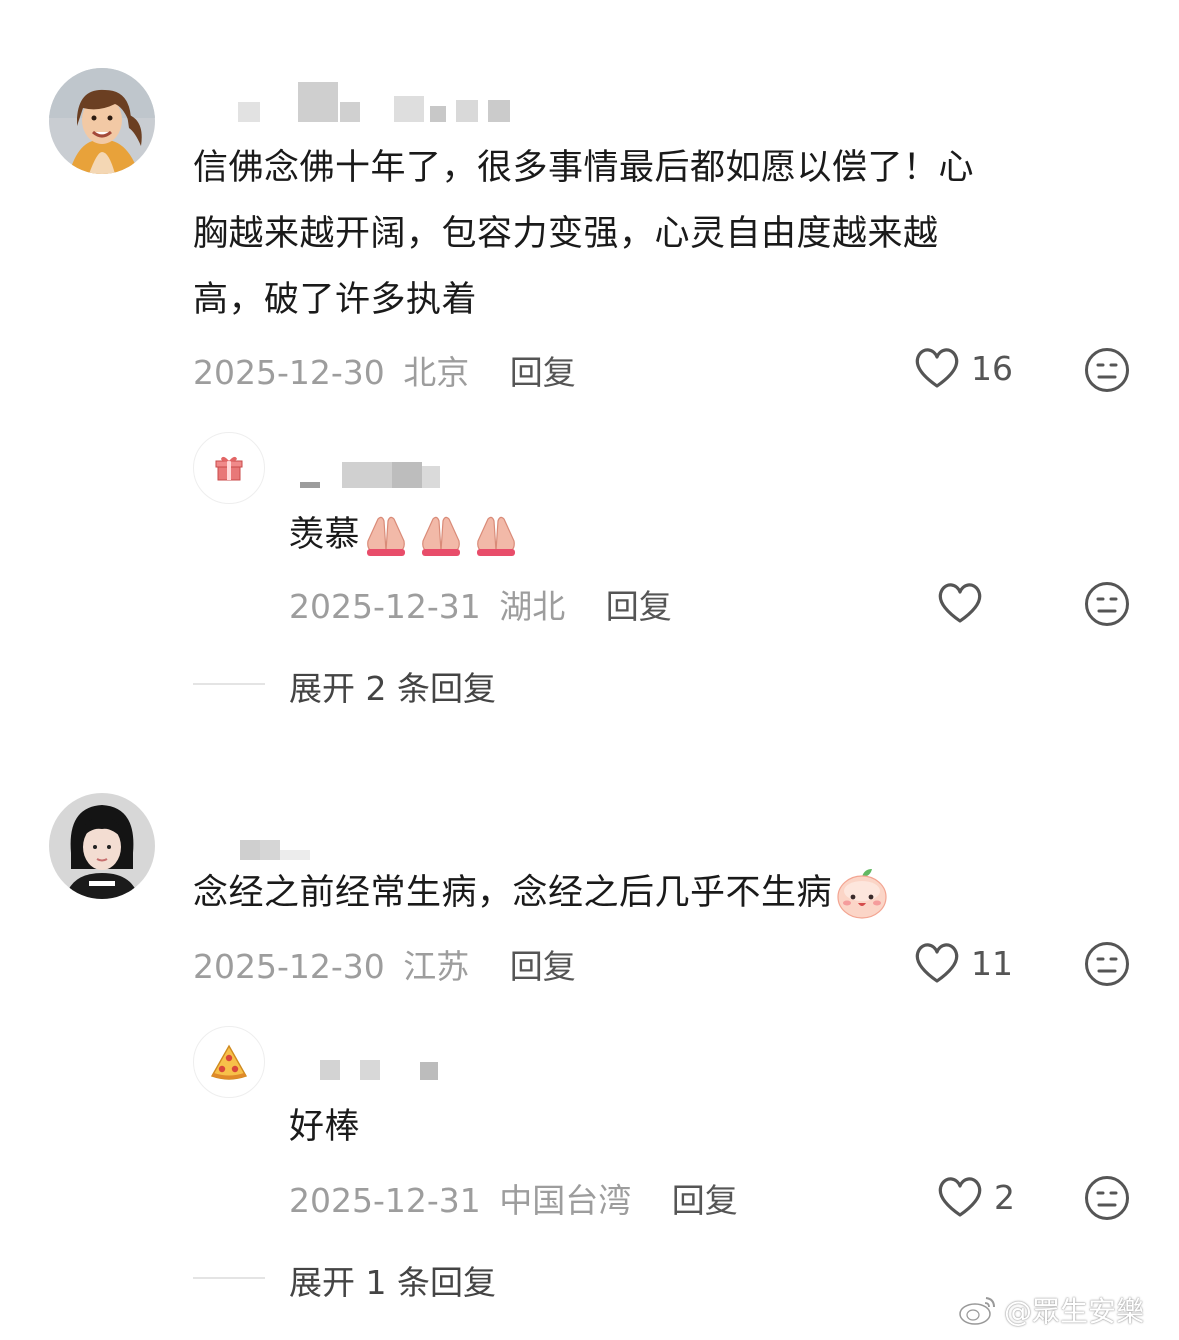  Describe the element at coordinates (963, 368) in the screenshot. I see `like-button: 16` at that location.